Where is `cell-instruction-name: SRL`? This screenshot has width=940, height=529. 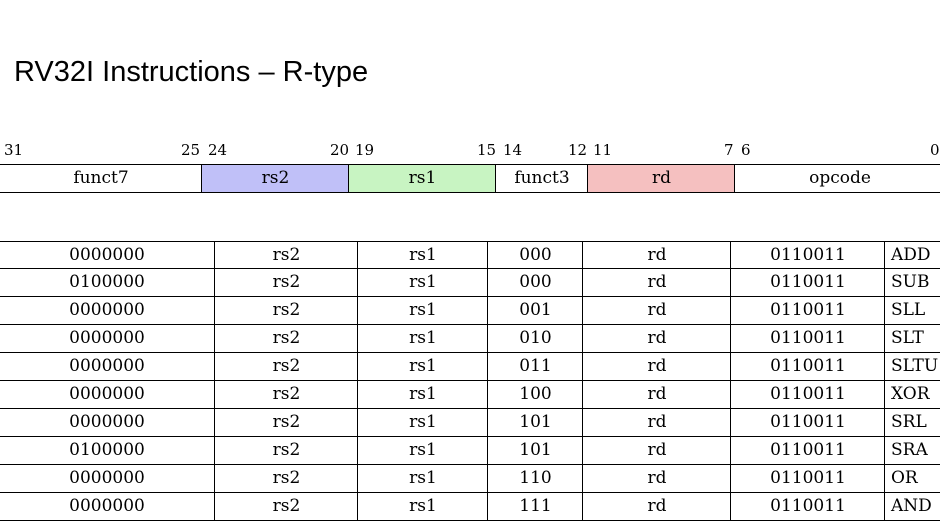 cell-instruction-name: SRL is located at coordinates (912, 422).